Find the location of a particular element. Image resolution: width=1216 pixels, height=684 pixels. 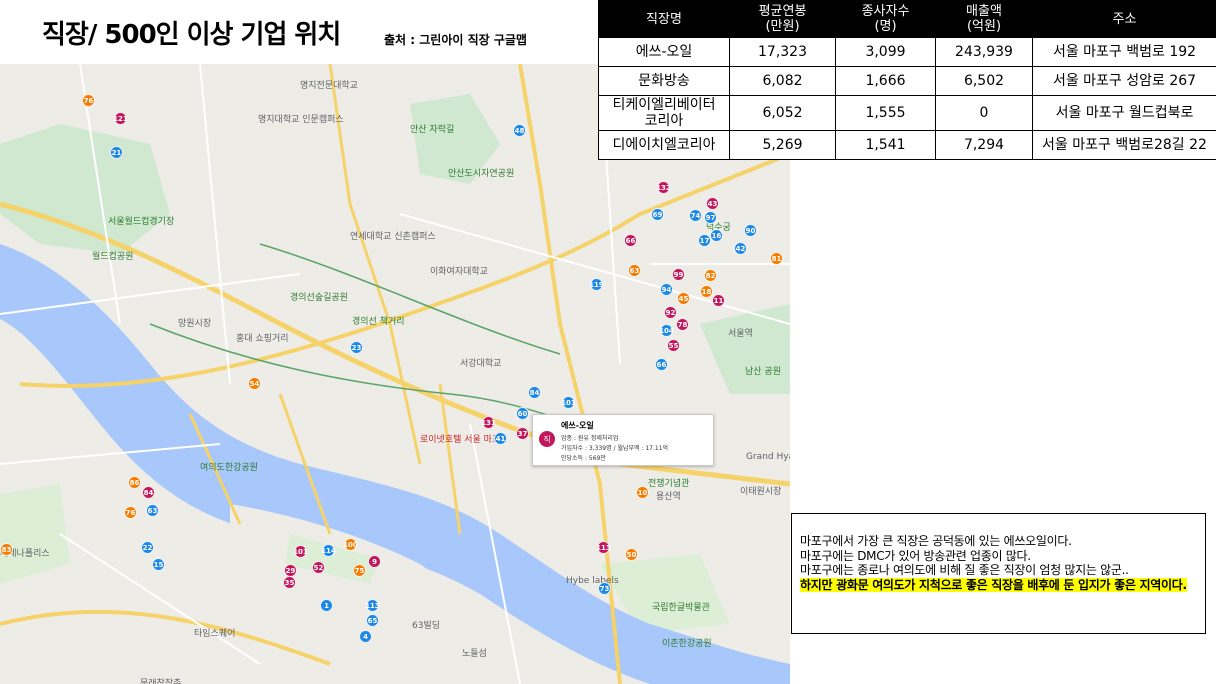

company-marker: 16 is located at coordinates (716, 235).